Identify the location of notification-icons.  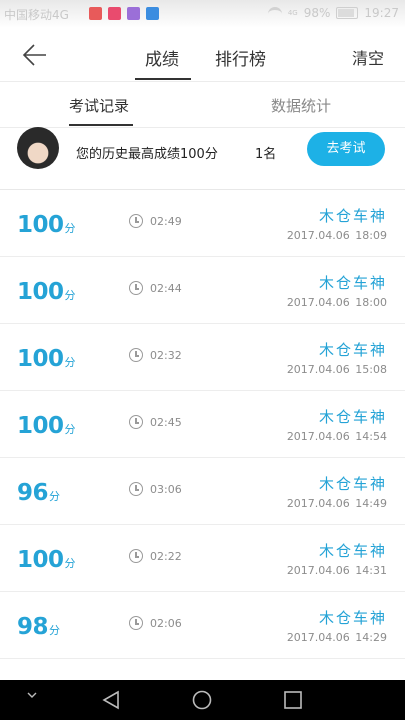
(124, 13).